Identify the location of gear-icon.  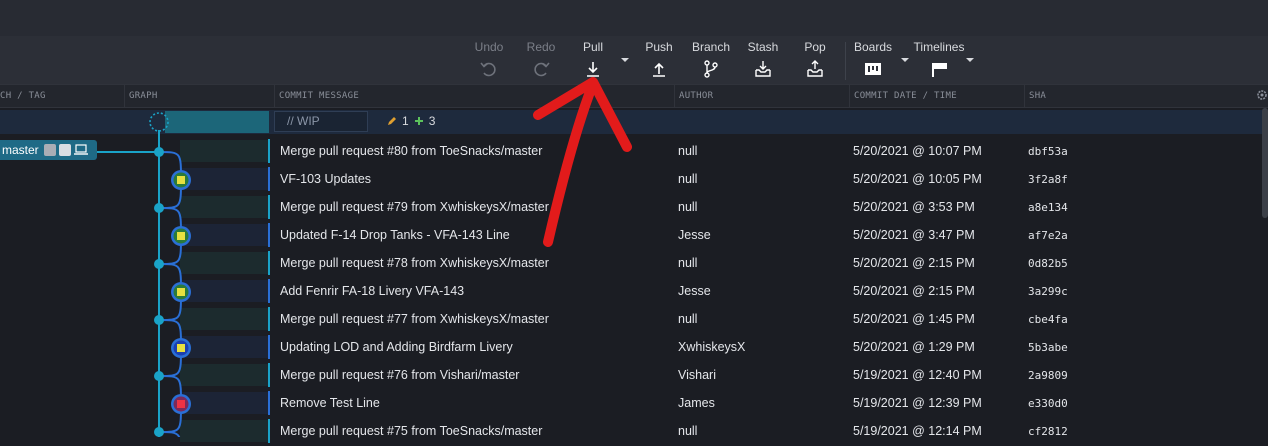
(1262, 95).